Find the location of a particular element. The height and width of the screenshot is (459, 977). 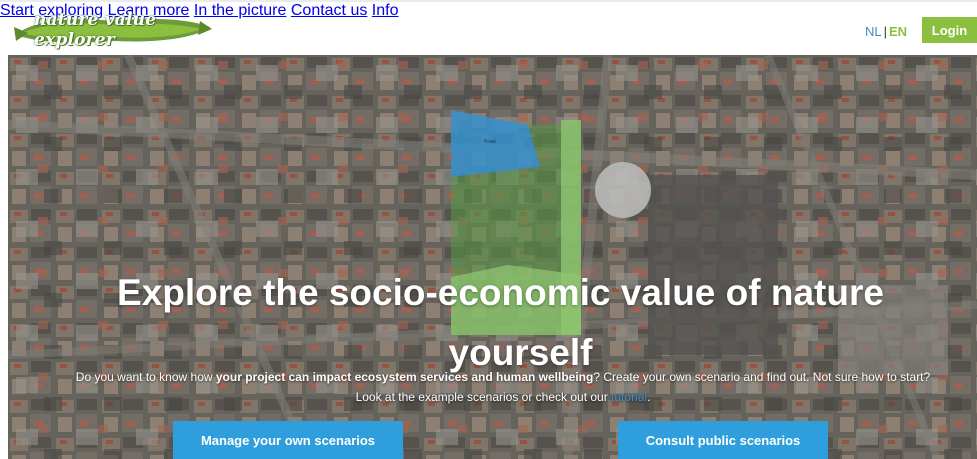

language-switcher: NL | EN is located at coordinates (886, 31).